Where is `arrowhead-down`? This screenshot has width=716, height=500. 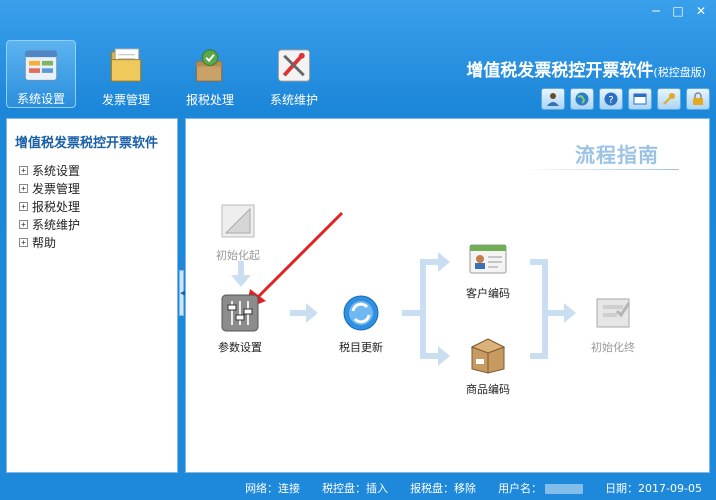 arrowhead-down is located at coordinates (241, 281).